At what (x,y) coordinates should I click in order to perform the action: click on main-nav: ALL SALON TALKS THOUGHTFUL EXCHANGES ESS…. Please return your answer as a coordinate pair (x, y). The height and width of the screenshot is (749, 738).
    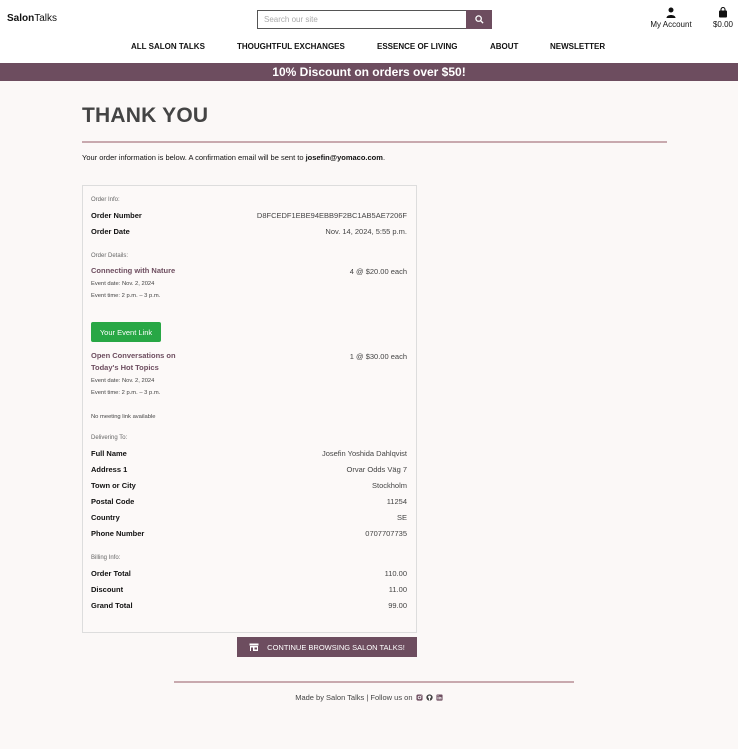
    Looking at the image, I should click on (369, 48).